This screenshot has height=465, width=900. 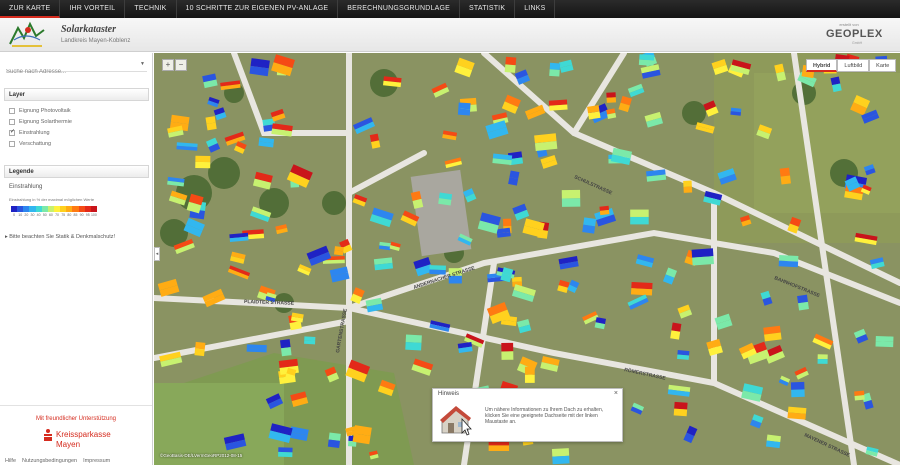 What do you see at coordinates (151, 9) in the screenshot?
I see `nav-item: TECHNIK` at bounding box center [151, 9].